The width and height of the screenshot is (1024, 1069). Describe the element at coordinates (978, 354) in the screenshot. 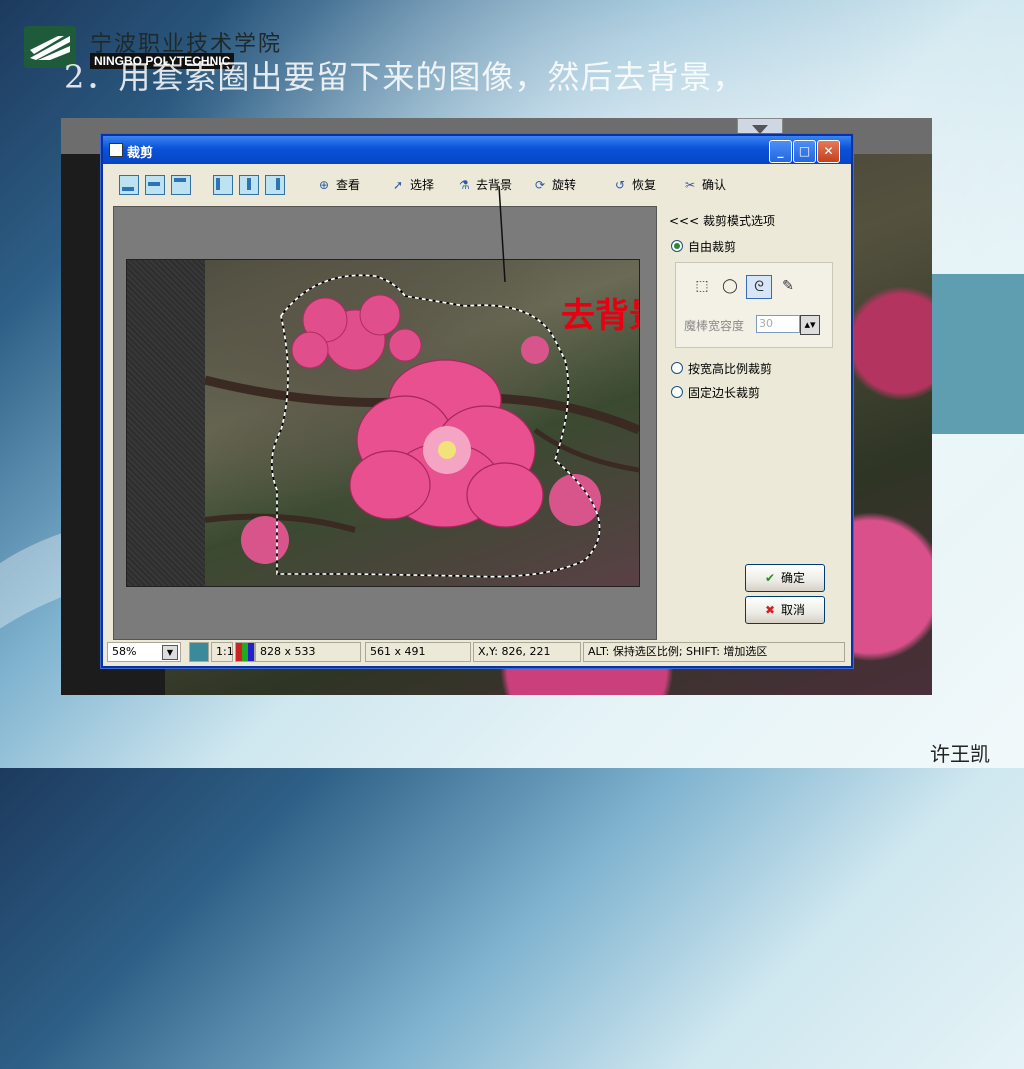

I see `decorative-teal-block` at that location.